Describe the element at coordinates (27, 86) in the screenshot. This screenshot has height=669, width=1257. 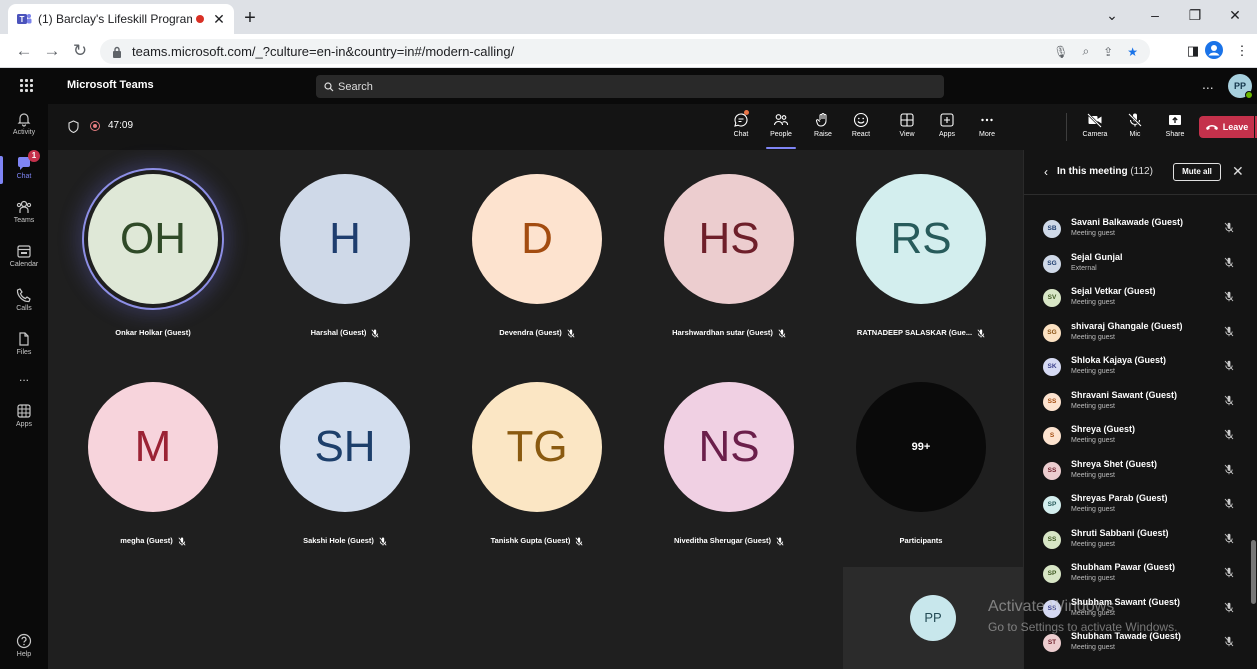
I see `app-launcher-icon` at that location.